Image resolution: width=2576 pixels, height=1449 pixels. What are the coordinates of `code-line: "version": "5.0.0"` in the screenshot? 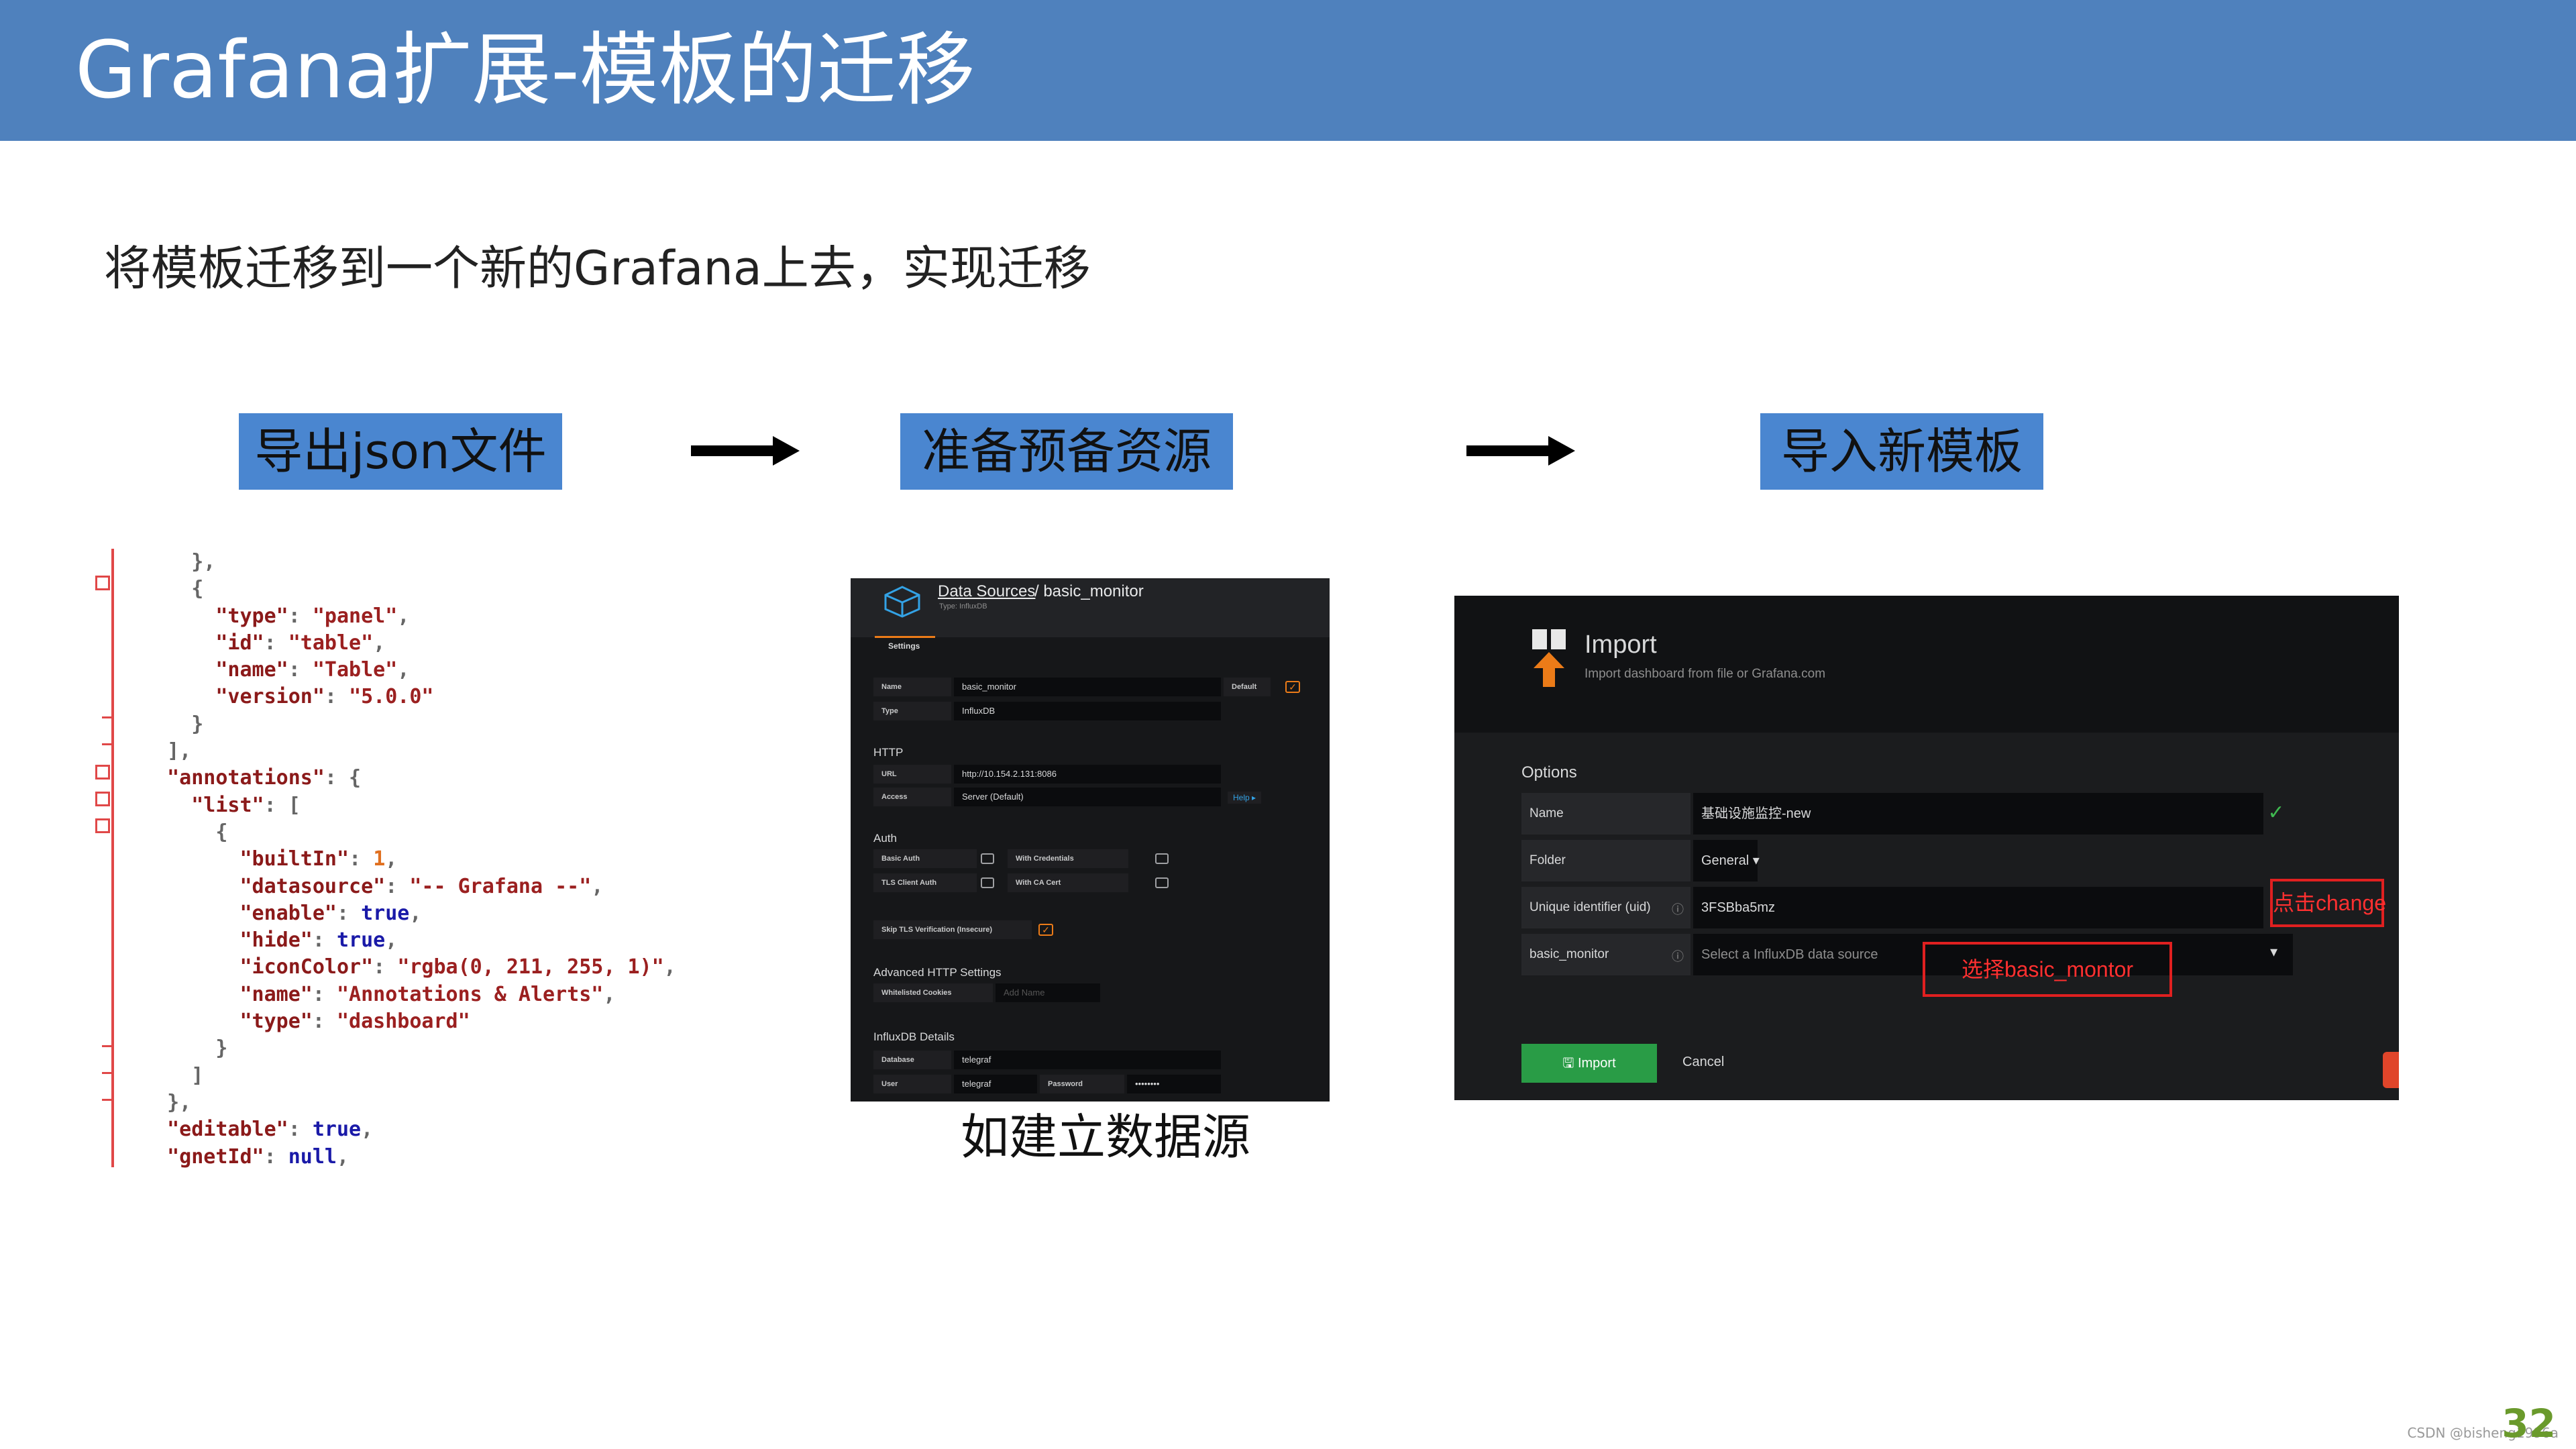 It's located at (409, 697).